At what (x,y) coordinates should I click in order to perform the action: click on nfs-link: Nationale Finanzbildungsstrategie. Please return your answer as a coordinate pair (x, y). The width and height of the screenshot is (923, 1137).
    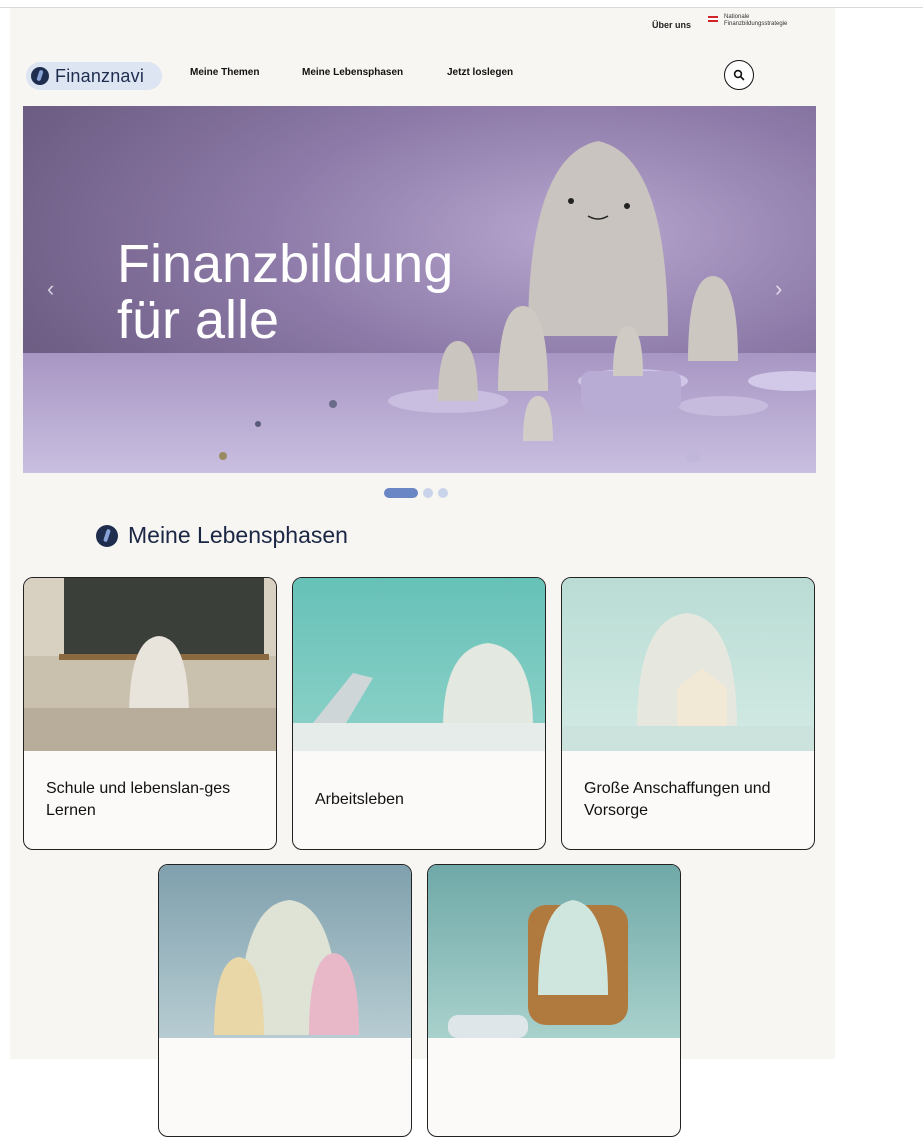
    Looking at the image, I should click on (747, 25).